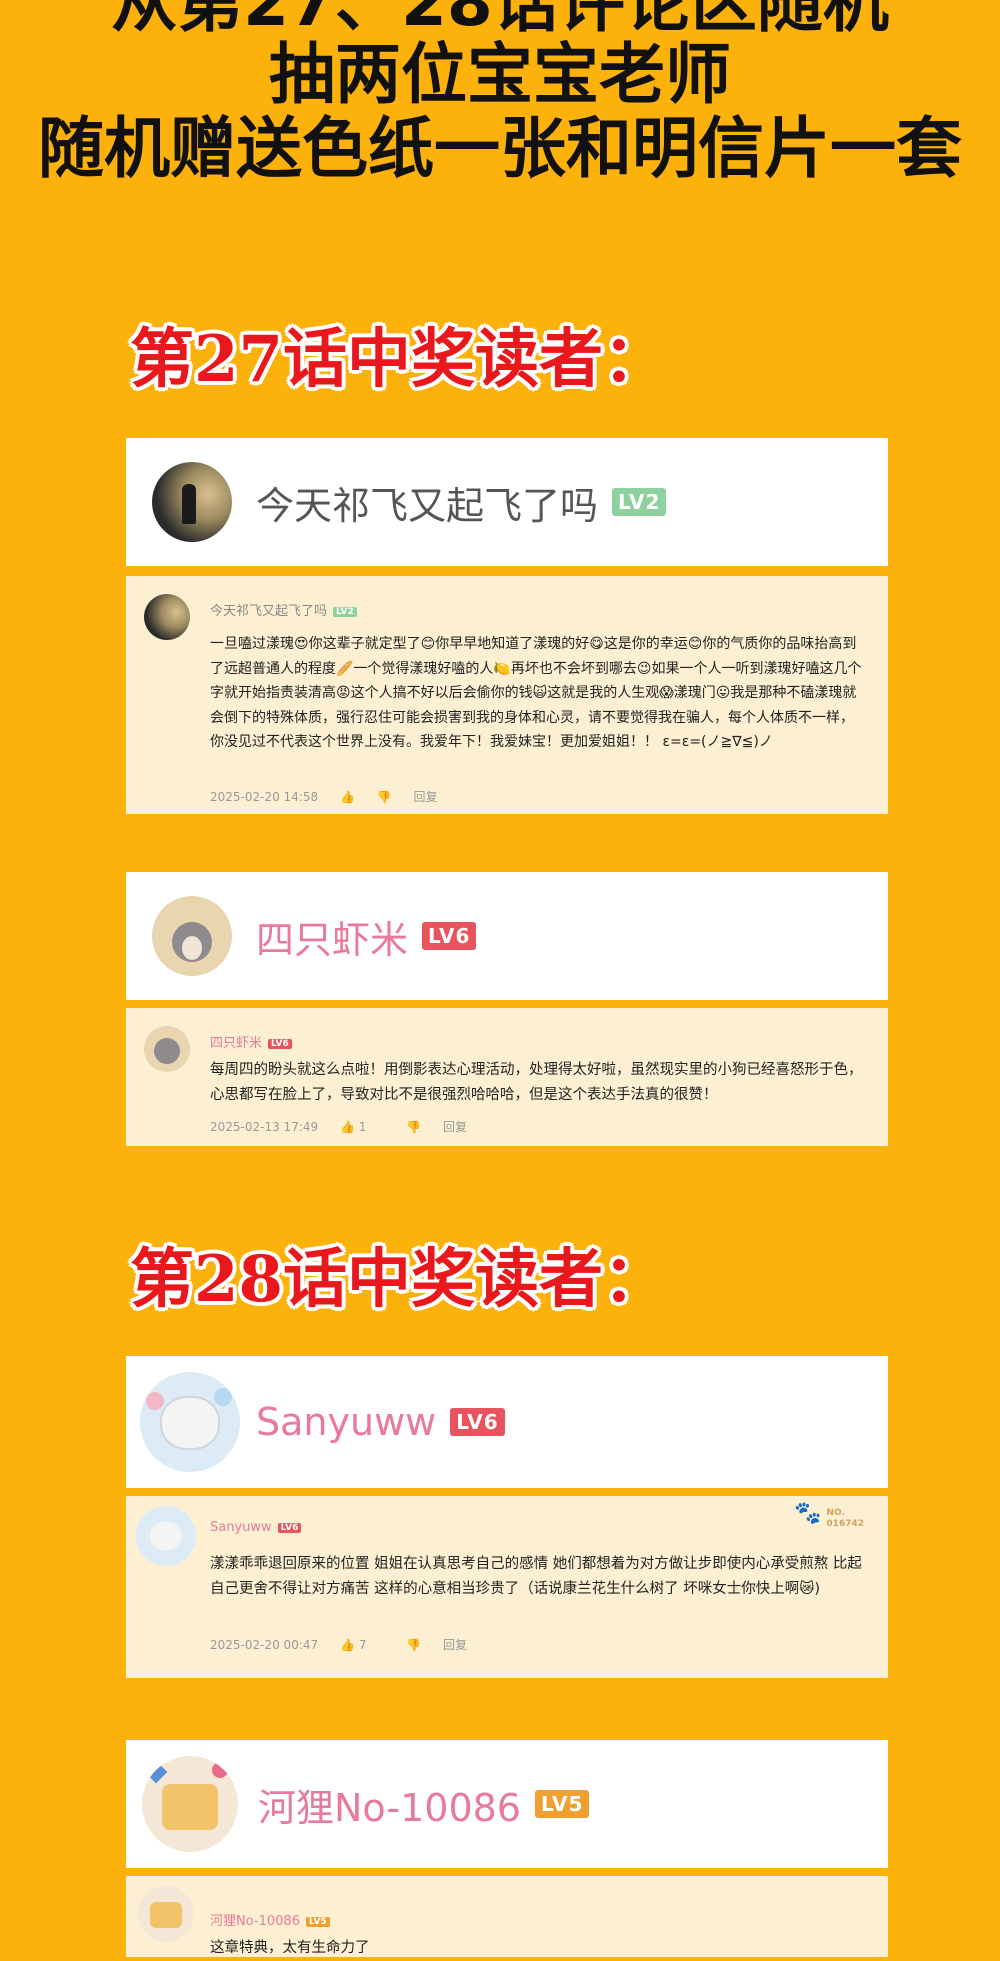 This screenshot has width=1000, height=1961. What do you see at coordinates (389, 1804) in the screenshot?
I see `user-name: 河狸No-10086` at bounding box center [389, 1804].